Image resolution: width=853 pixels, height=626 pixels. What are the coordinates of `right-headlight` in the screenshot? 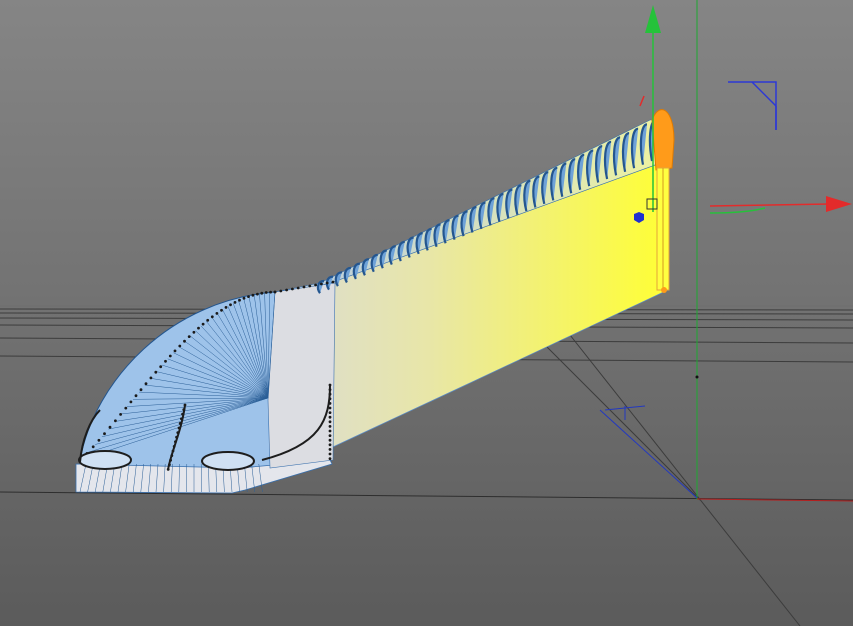 It's located at (228, 461).